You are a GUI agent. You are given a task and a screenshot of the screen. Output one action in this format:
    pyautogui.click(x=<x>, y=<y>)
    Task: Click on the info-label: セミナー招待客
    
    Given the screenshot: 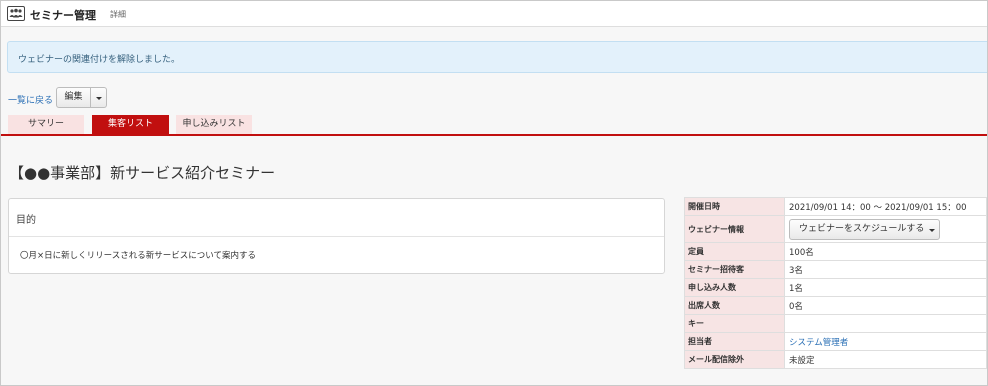 What is the action you would take?
    pyautogui.click(x=734, y=269)
    